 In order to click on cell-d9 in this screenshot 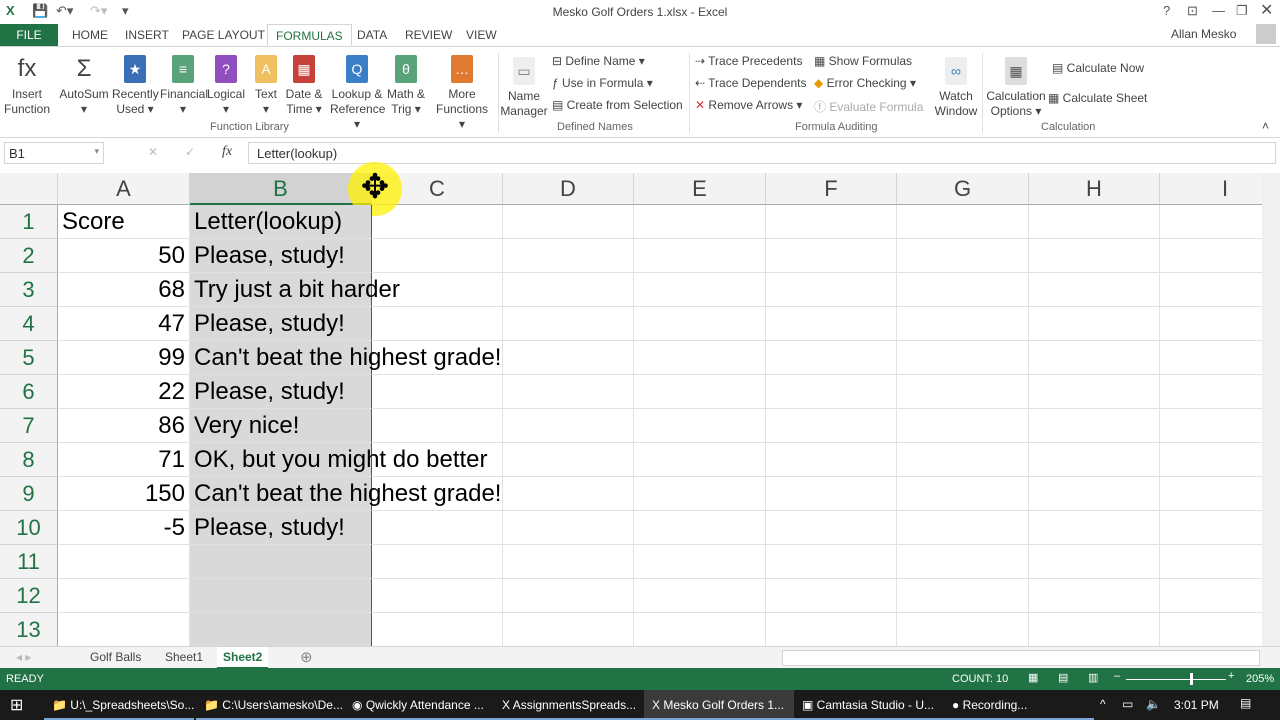, I will do `click(568, 494)`.